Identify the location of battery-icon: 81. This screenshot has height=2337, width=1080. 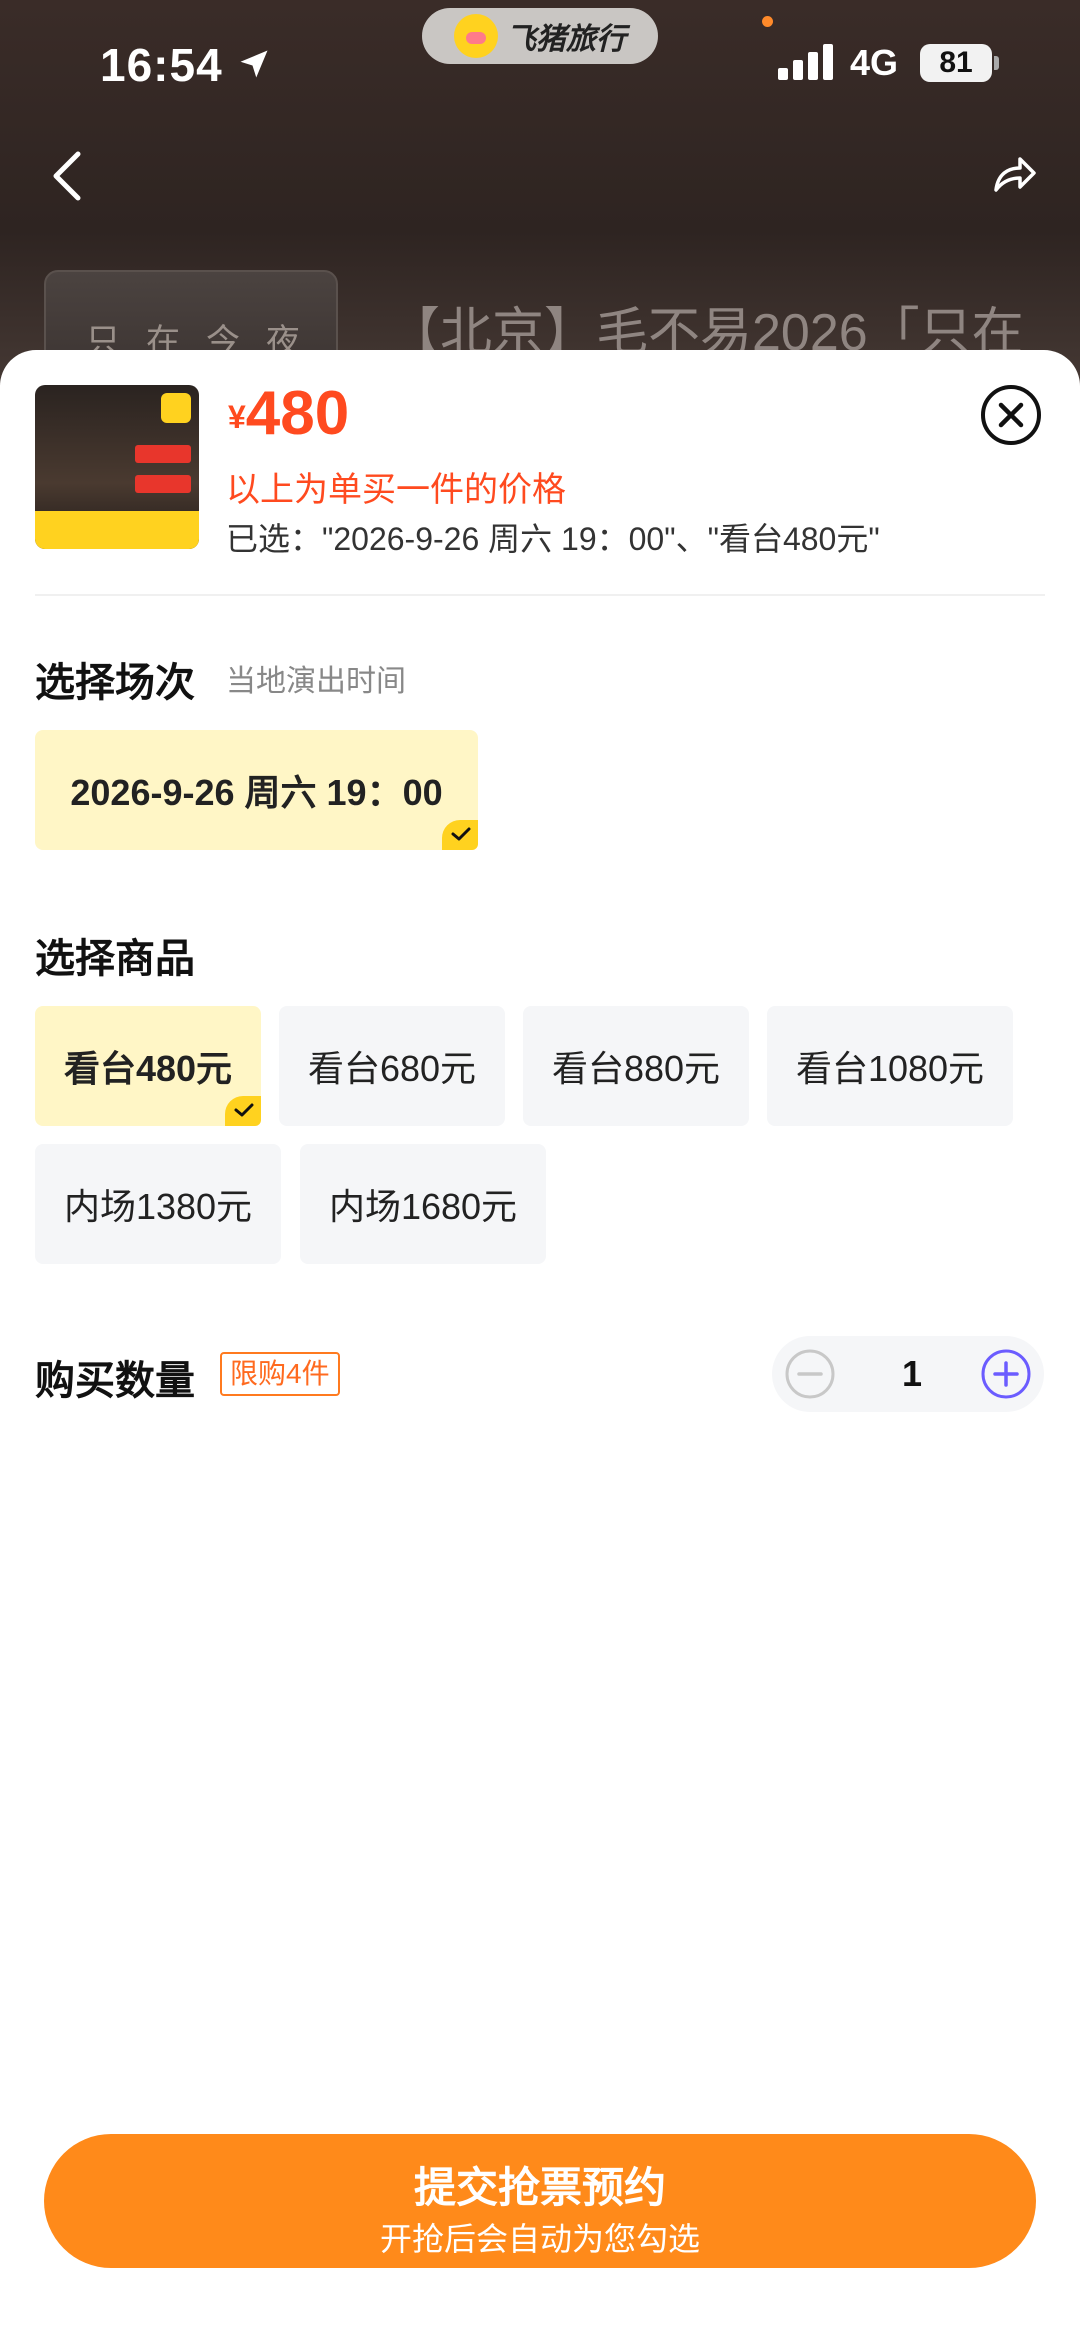
(956, 63).